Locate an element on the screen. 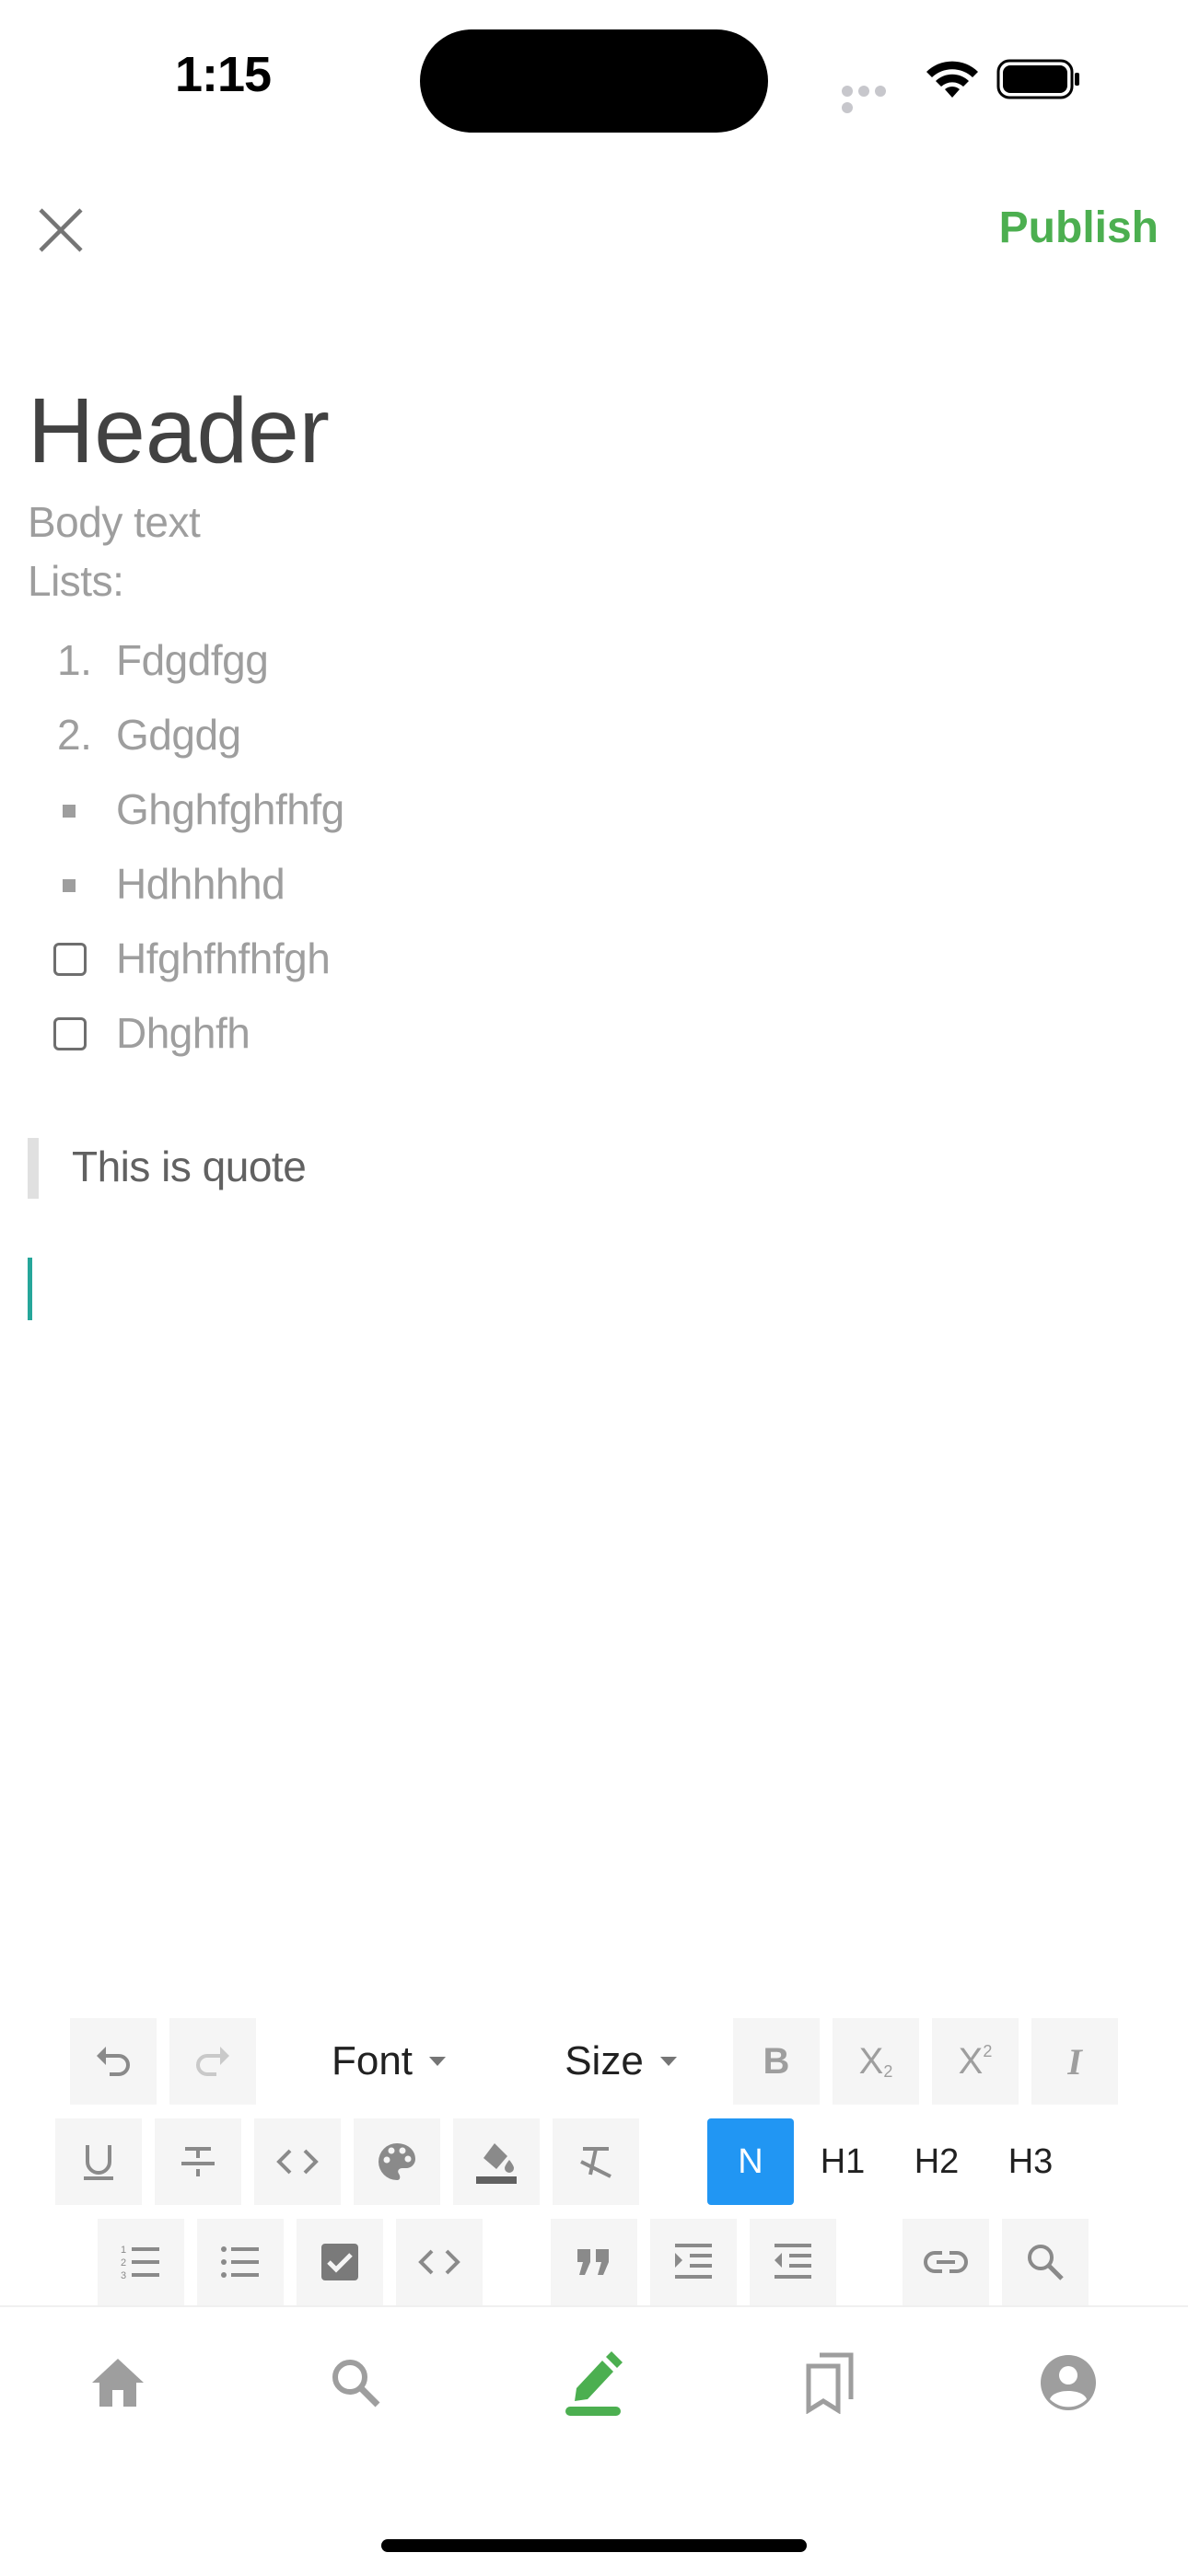 The image size is (1188, 2576). clear-format-icon is located at coordinates (595, 2162).